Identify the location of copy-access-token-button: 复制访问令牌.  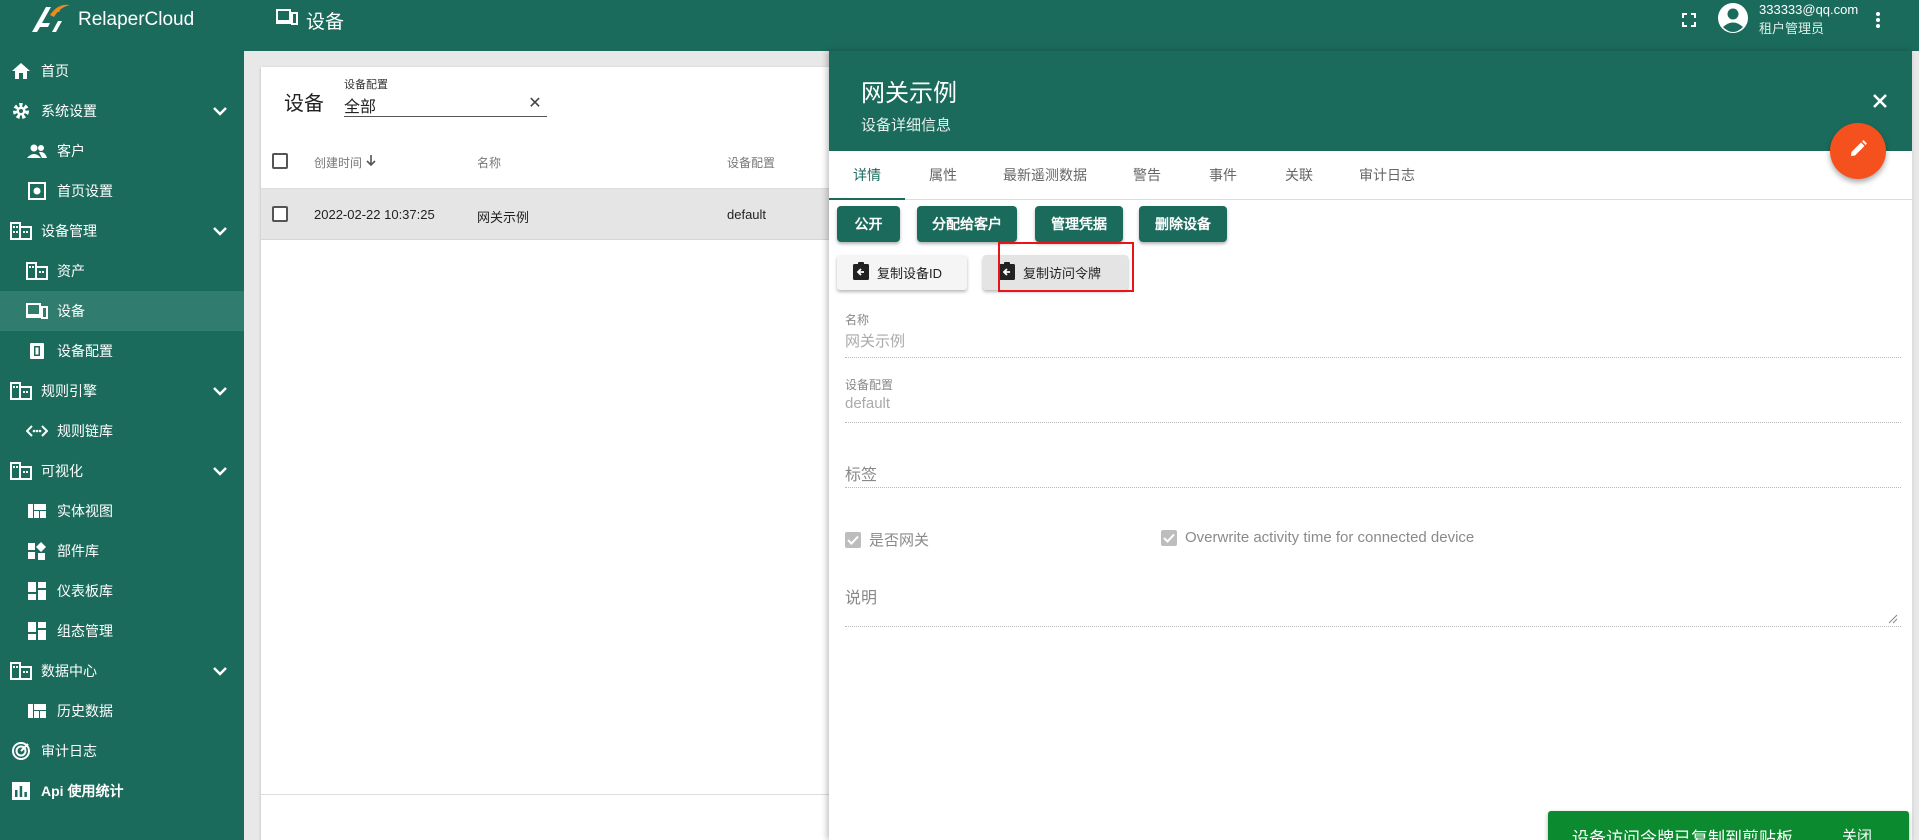
(1055, 272).